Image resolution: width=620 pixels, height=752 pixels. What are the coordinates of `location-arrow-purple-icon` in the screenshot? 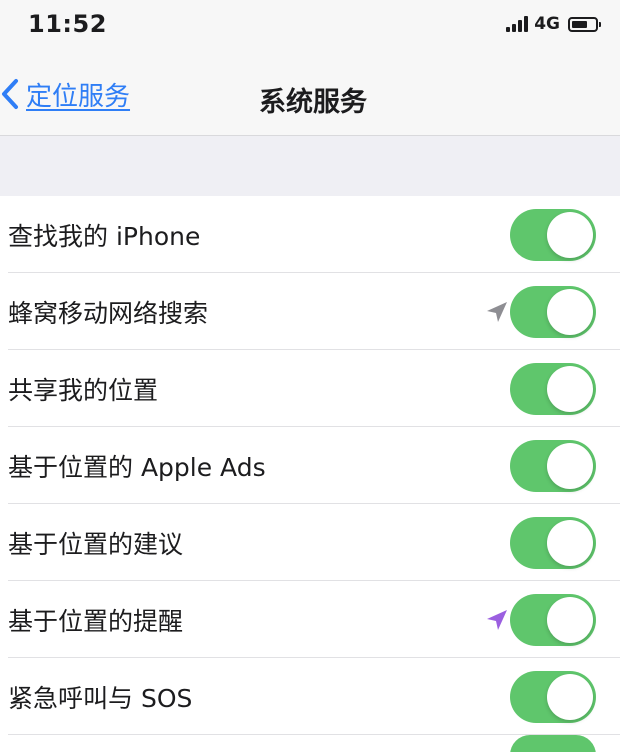 It's located at (497, 619).